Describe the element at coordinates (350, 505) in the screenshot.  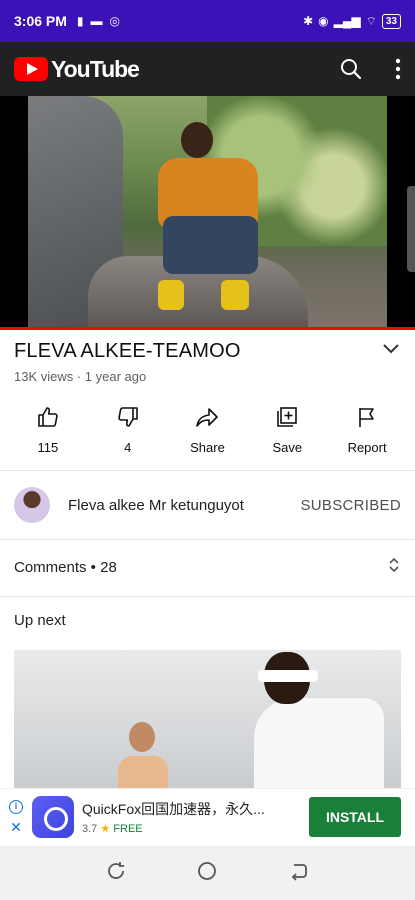
I see `subscribe-button: SUBSCRIBED` at that location.